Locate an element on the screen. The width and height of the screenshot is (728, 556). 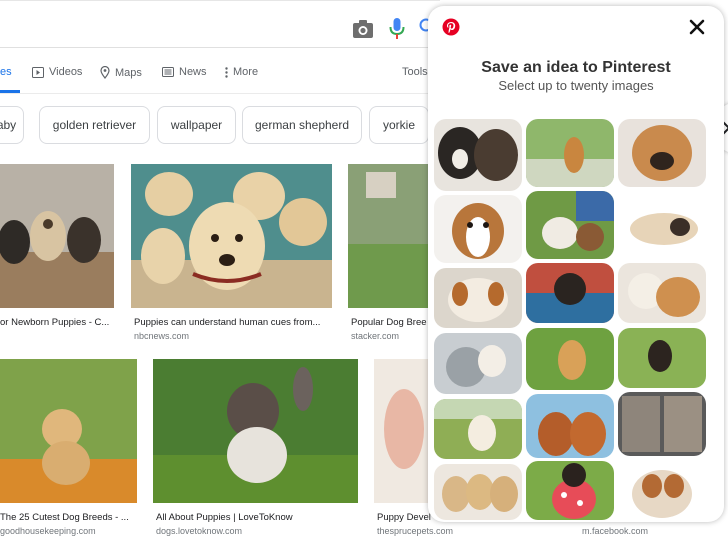
chip-label: golden retriever is located at coordinates (94, 125).